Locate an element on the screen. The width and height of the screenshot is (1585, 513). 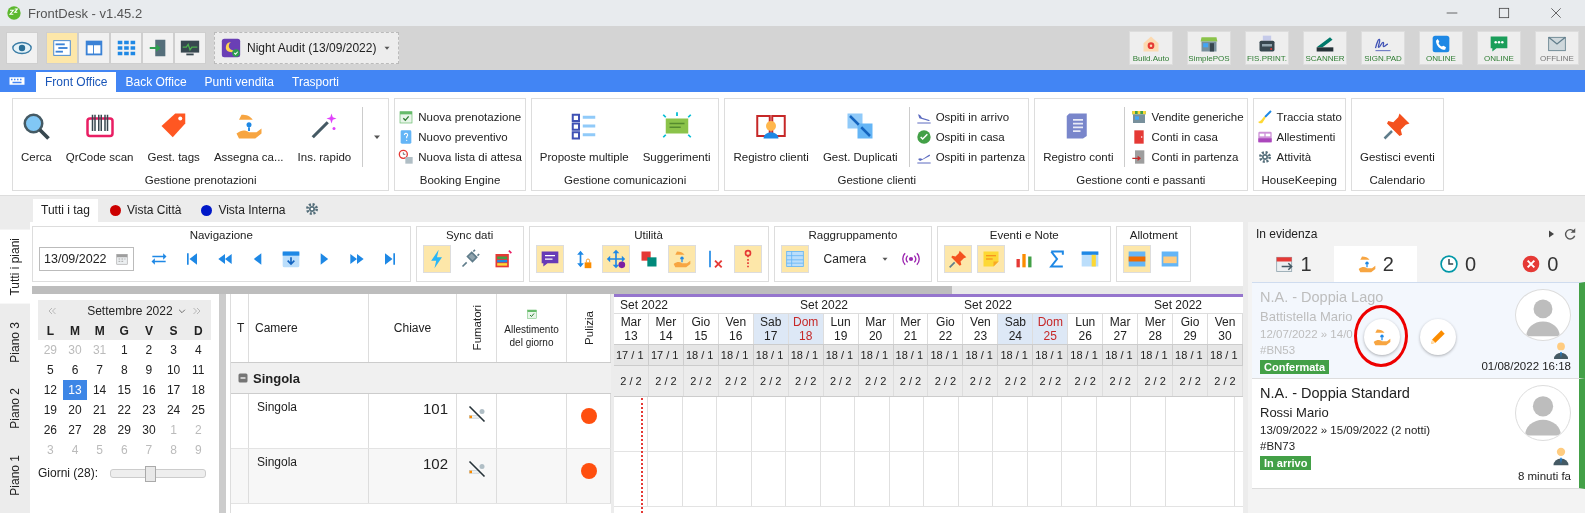
menu-tab: Back Office is located at coordinates (156, 82).